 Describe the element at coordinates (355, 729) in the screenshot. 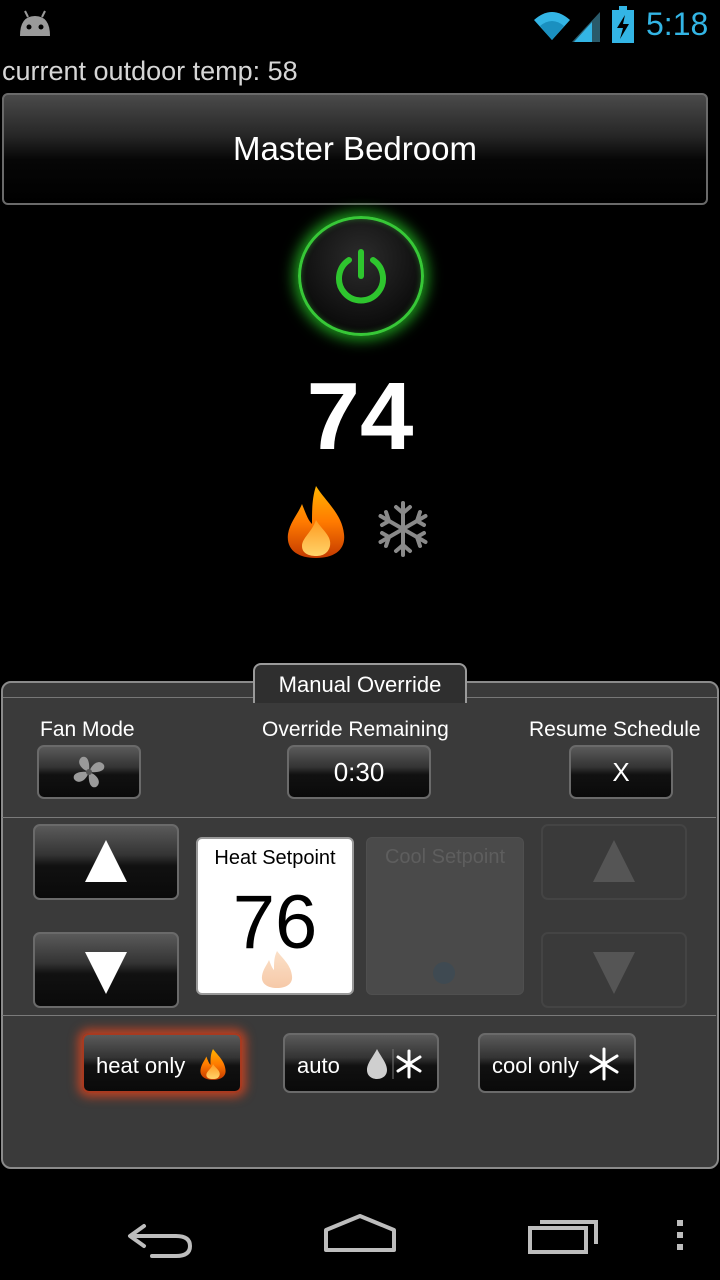

I see `override-remaining-label: Override Remaining` at that location.